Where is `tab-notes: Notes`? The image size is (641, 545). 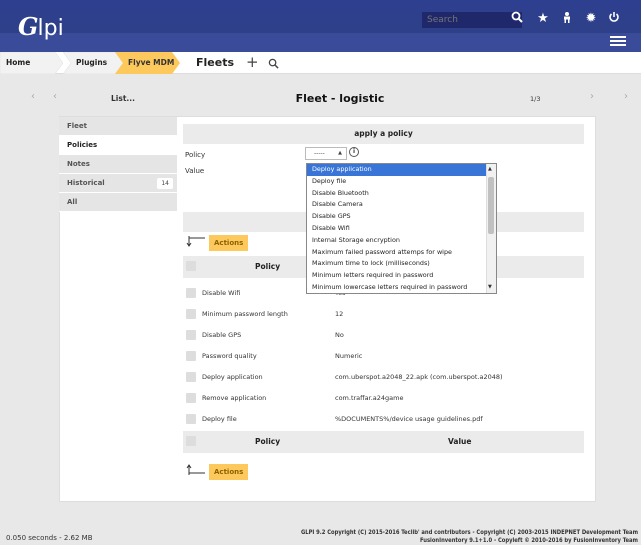 tab-notes: Notes is located at coordinates (118, 164).